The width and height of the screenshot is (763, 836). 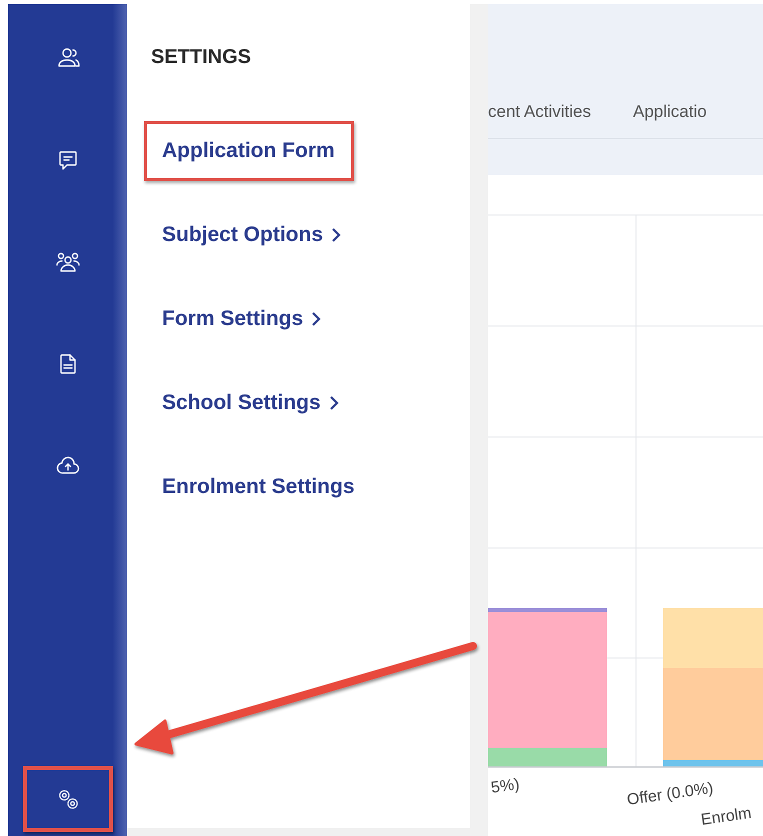 What do you see at coordinates (252, 235) in the screenshot?
I see `menu-item: Subject Options` at bounding box center [252, 235].